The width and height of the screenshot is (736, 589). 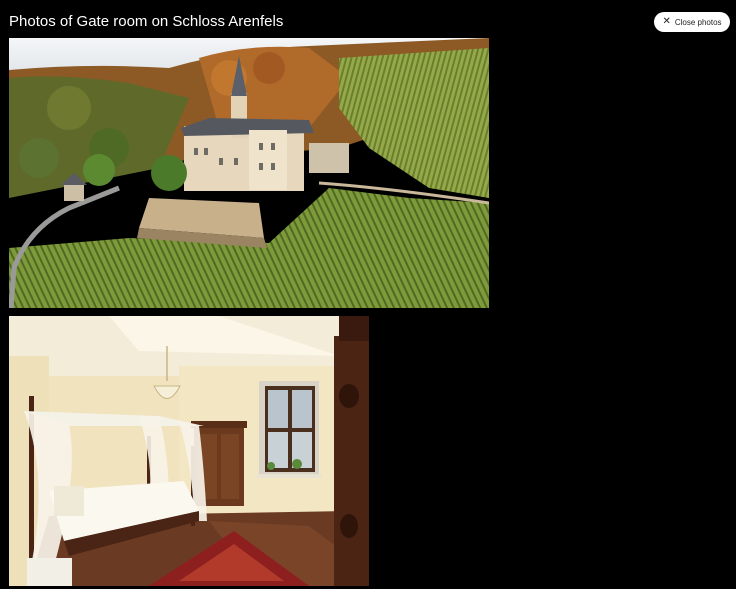 I want to click on close-icon: ✕, so click(x=666, y=21).